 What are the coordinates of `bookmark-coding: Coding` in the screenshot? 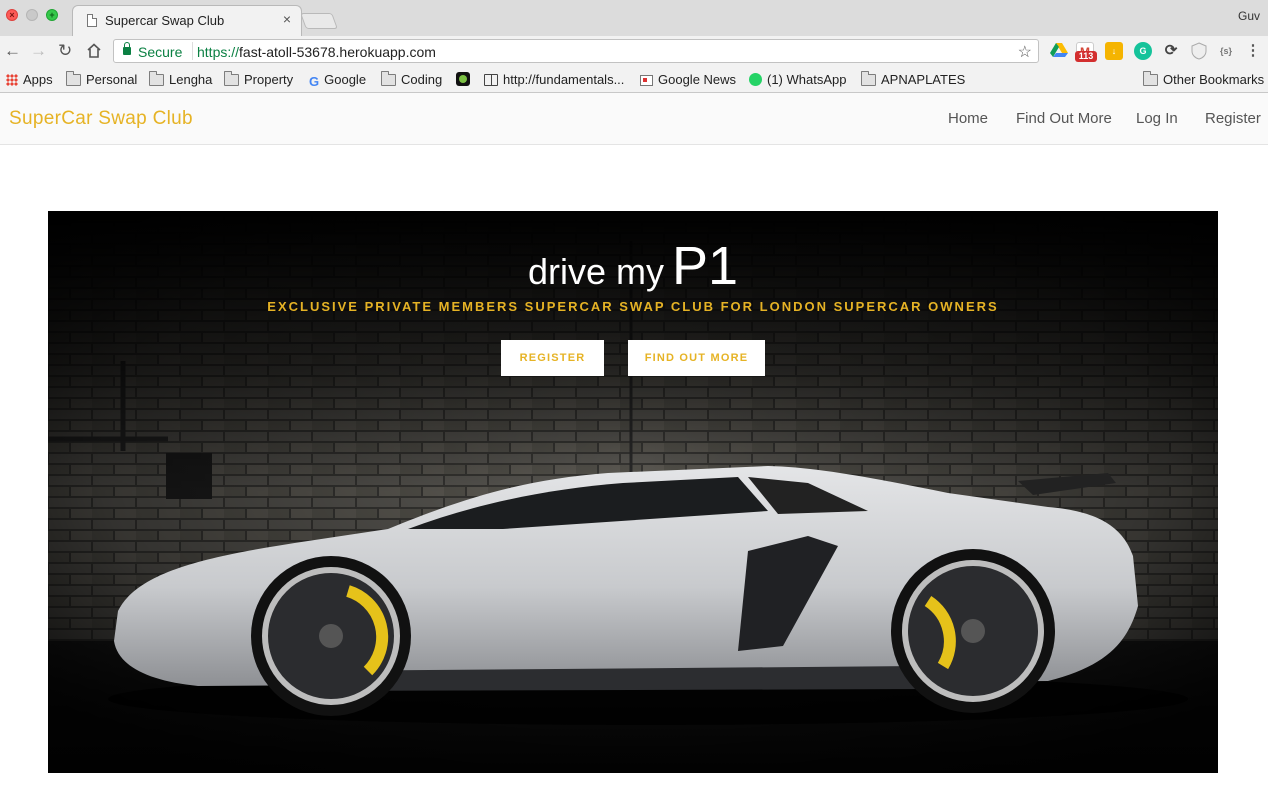 It's located at (411, 79).